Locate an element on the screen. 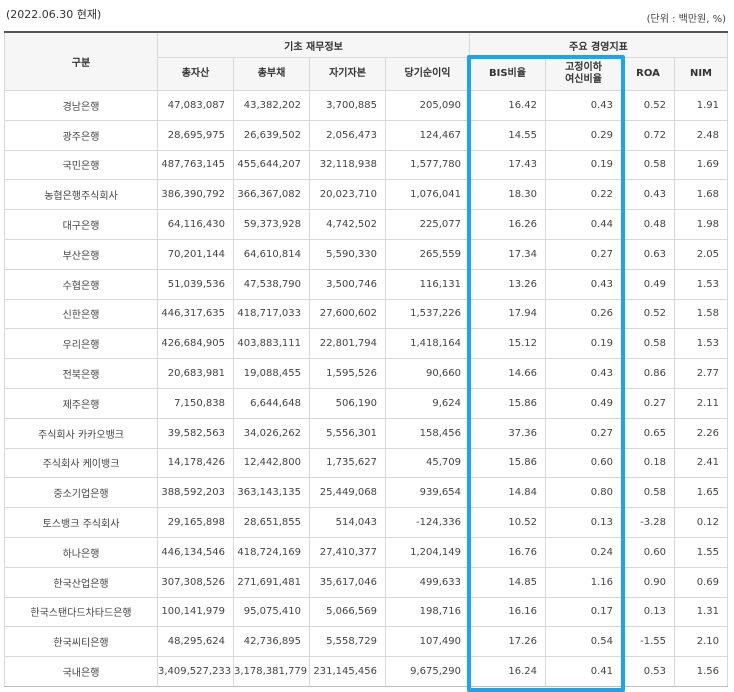 This screenshot has width=734, height=692. nim-cell: 2.10 is located at coordinates (701, 642).